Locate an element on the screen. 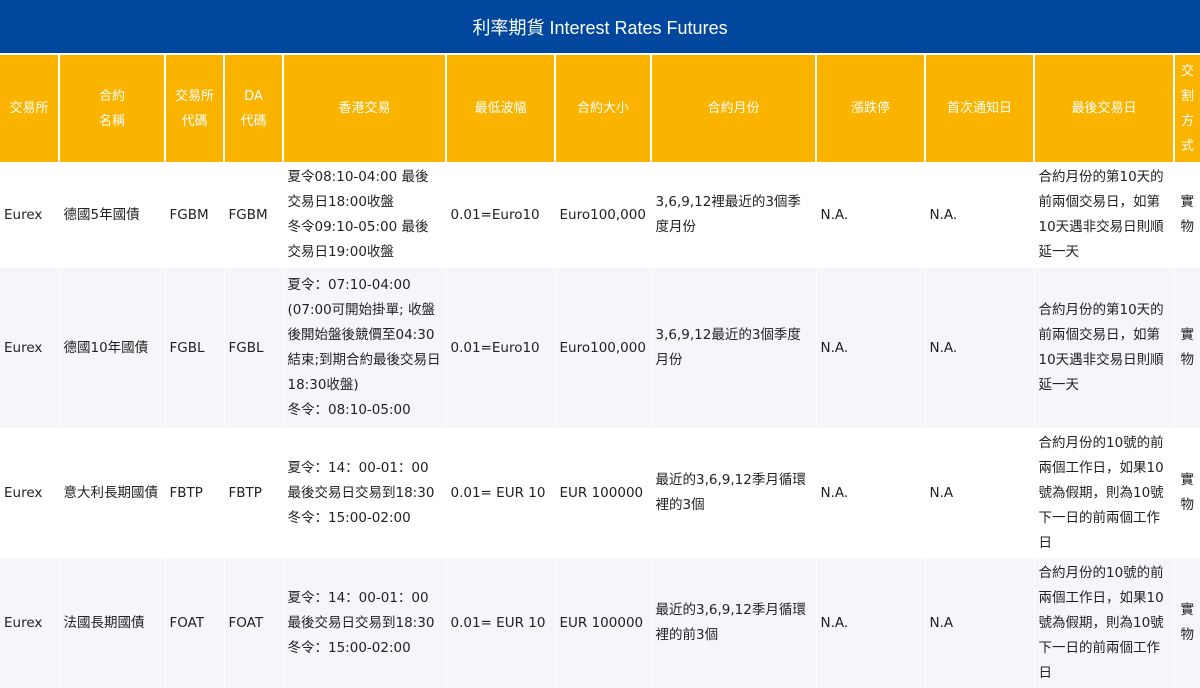  header-da-code: DA 代碼 is located at coordinates (254, 108).